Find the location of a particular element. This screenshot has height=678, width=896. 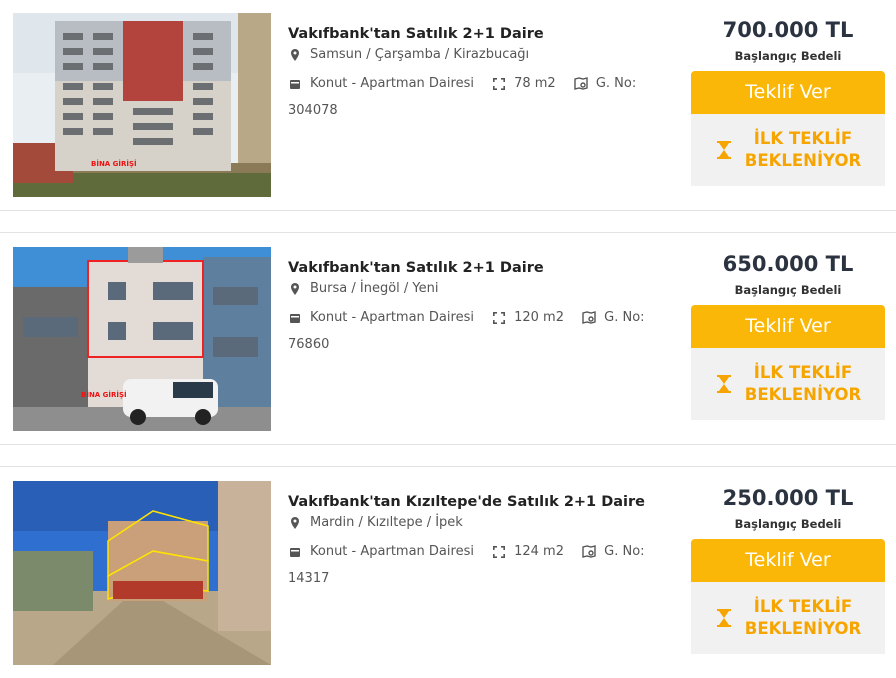

building-photo is located at coordinates (142, 573).